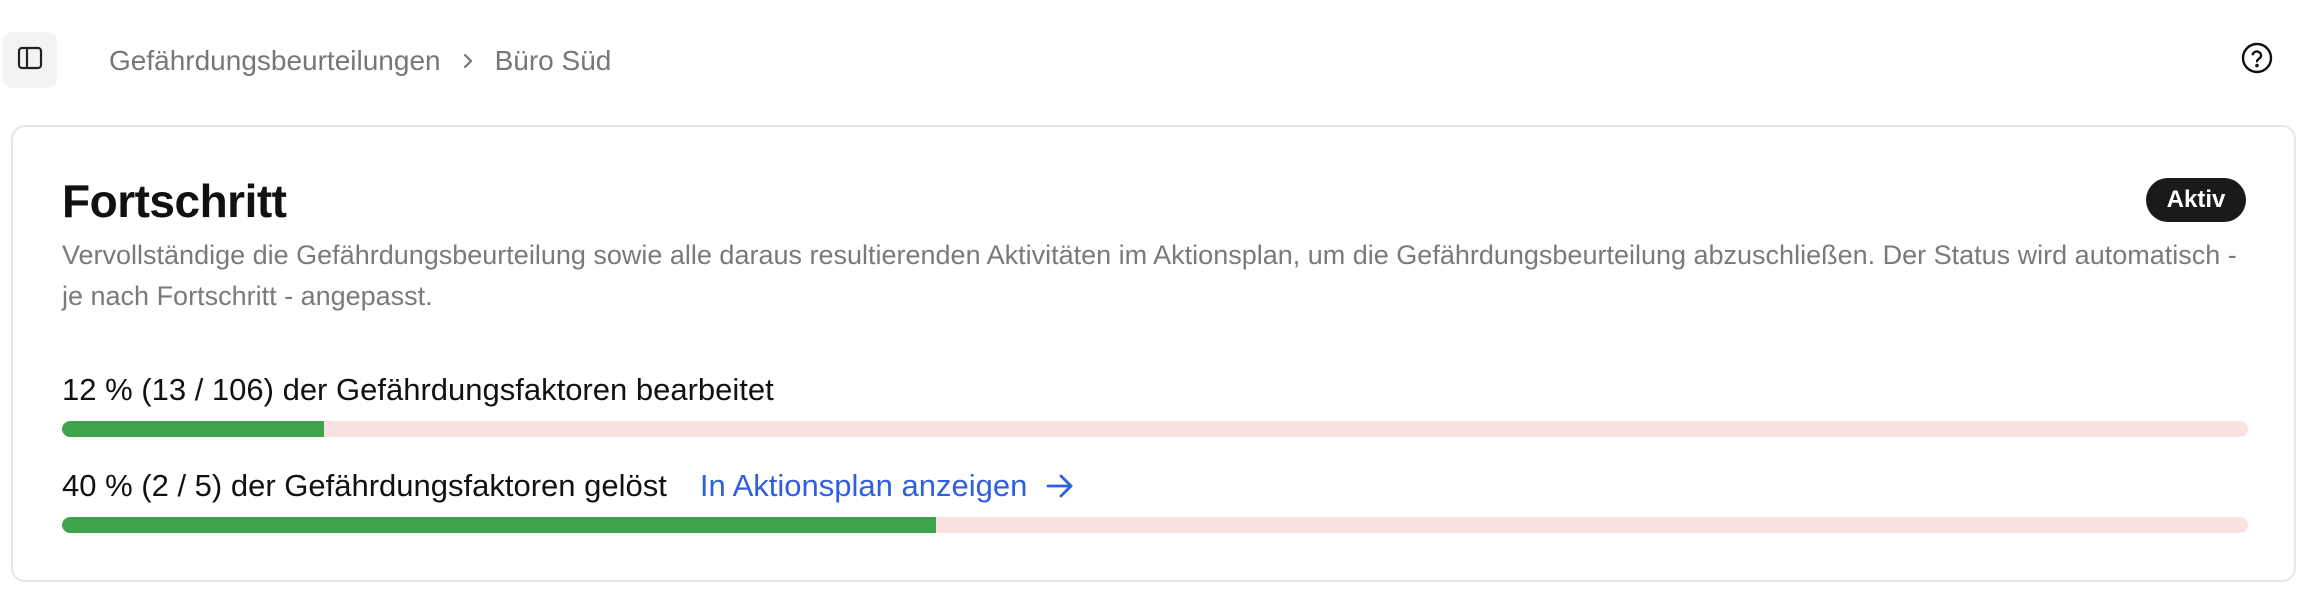 This screenshot has height=602, width=2304. What do you see at coordinates (468, 61) in the screenshot?
I see `chevron-right-icon` at bounding box center [468, 61].